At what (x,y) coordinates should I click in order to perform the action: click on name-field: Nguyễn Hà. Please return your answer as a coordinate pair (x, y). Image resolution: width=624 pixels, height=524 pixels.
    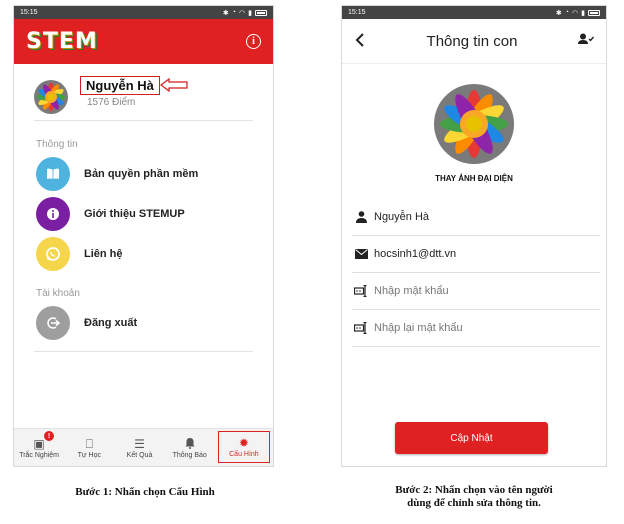
    Looking at the image, I should click on (476, 217).